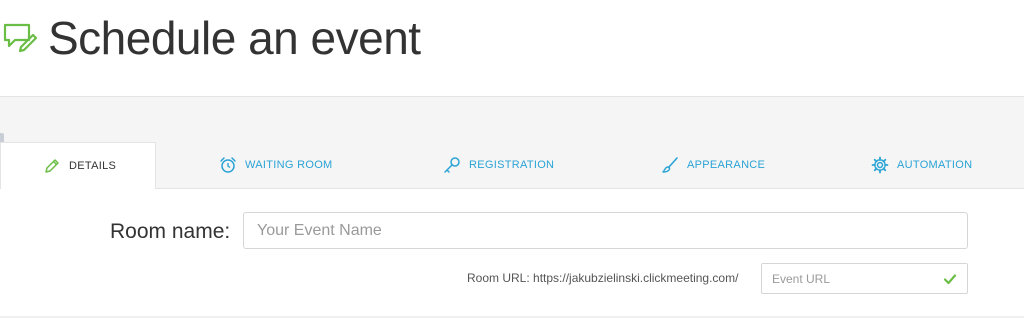 The height and width of the screenshot is (318, 1024). I want to click on page-title: Schedule an event, so click(234, 38).